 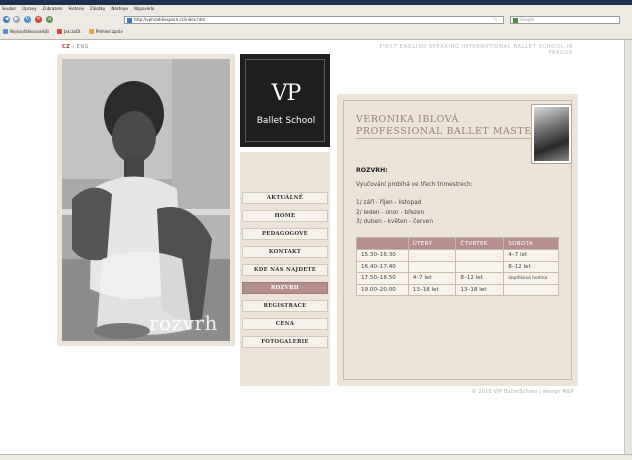 I want to click on browser-statusbar, so click(x=316, y=457).